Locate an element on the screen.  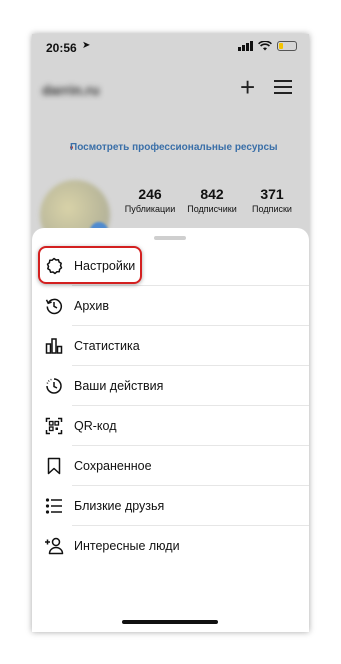
stat-following: 371 Подписки is located at coordinates (272, 200).